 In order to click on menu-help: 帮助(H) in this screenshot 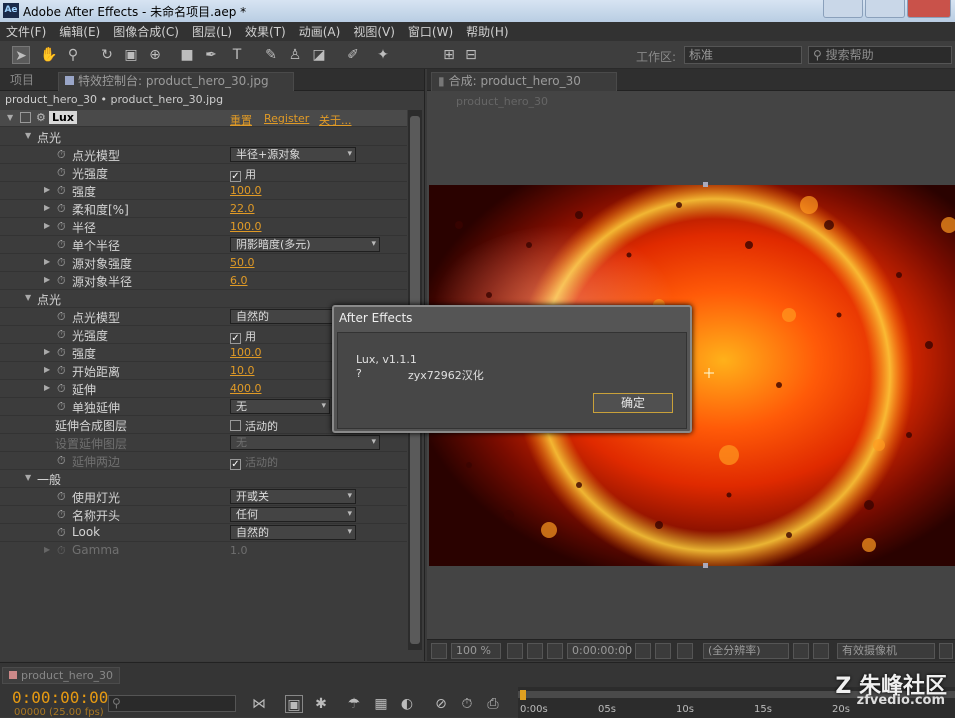, I will do `click(487, 31)`.